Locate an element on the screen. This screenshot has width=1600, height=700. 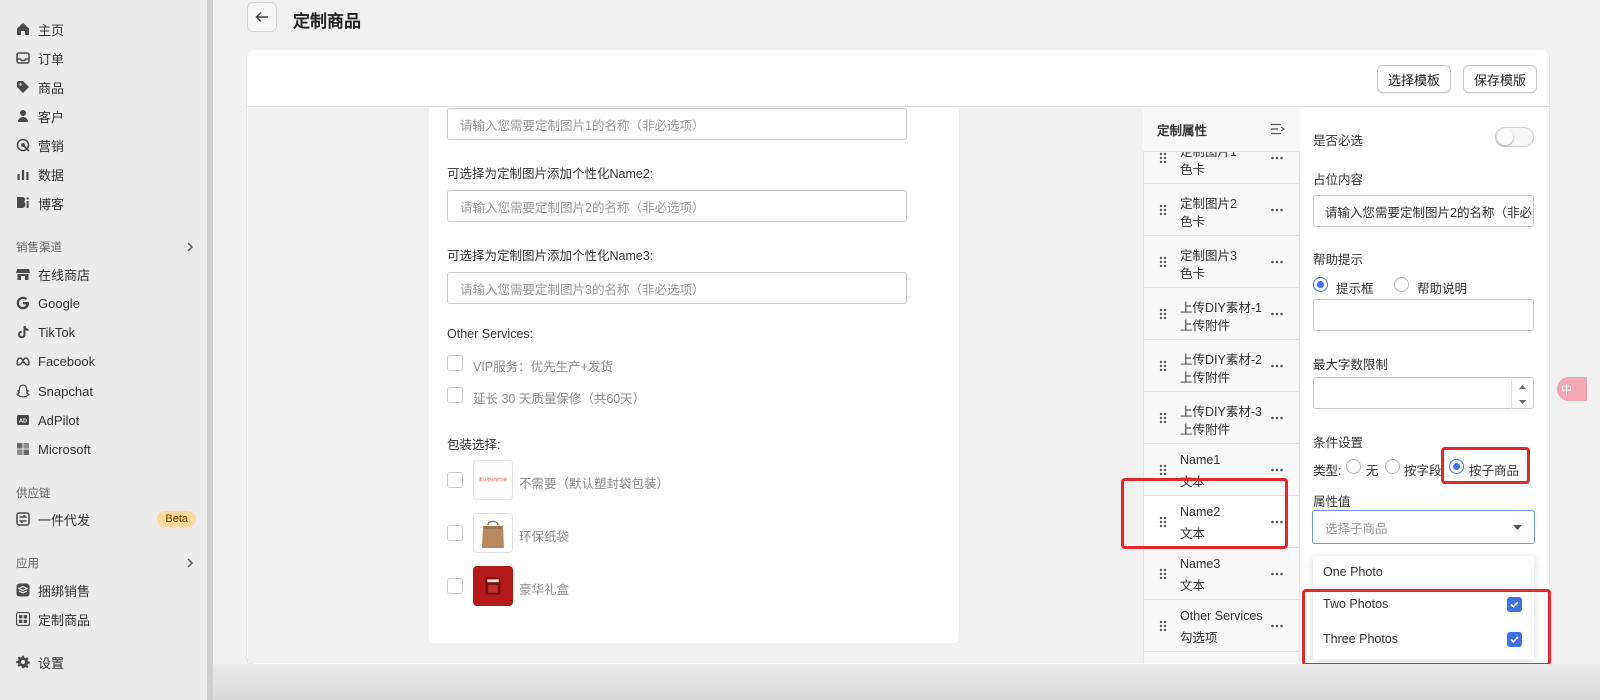
gear-icon is located at coordinates (23, 662).